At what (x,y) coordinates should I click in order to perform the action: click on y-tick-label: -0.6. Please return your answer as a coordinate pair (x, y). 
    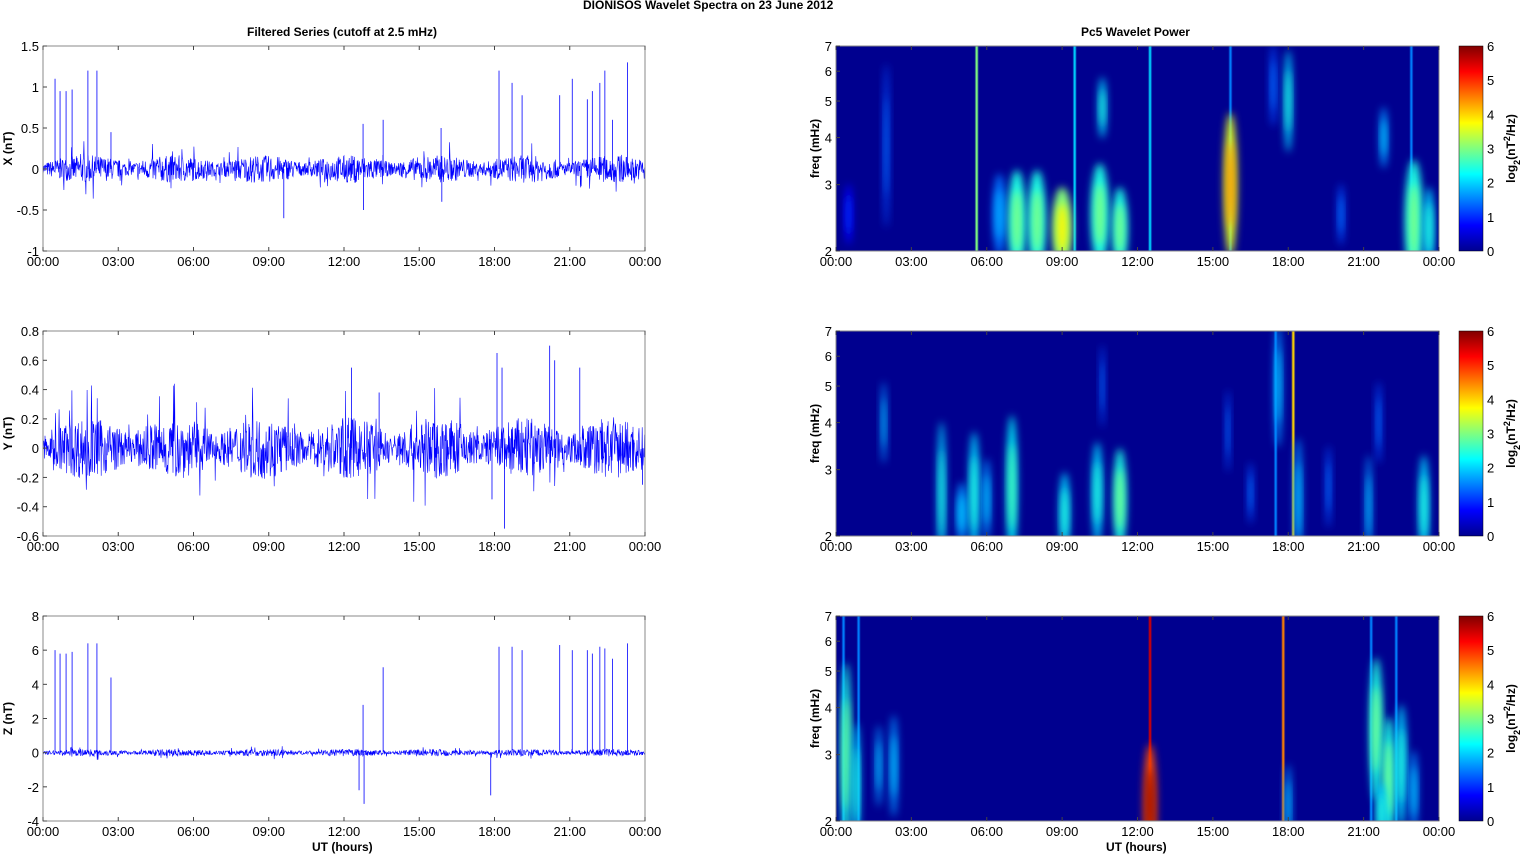
    Looking at the image, I should click on (28, 536).